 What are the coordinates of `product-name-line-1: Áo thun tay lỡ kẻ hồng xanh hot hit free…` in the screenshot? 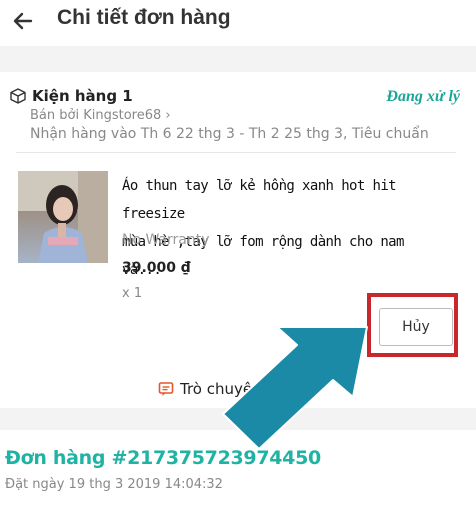 It's located at (259, 200).